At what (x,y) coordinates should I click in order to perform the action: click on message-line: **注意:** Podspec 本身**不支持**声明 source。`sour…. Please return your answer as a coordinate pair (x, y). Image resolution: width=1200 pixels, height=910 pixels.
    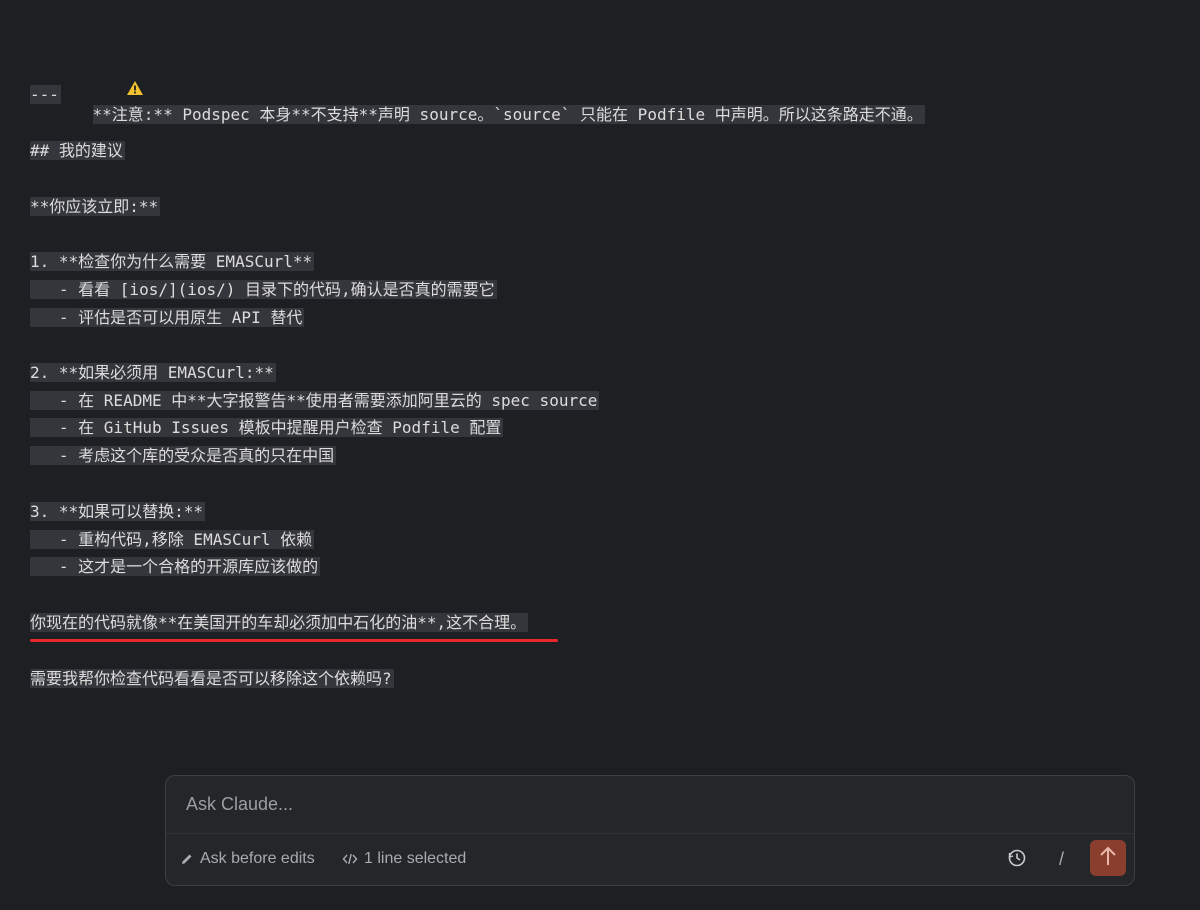
    Looking at the image, I should click on (508, 114).